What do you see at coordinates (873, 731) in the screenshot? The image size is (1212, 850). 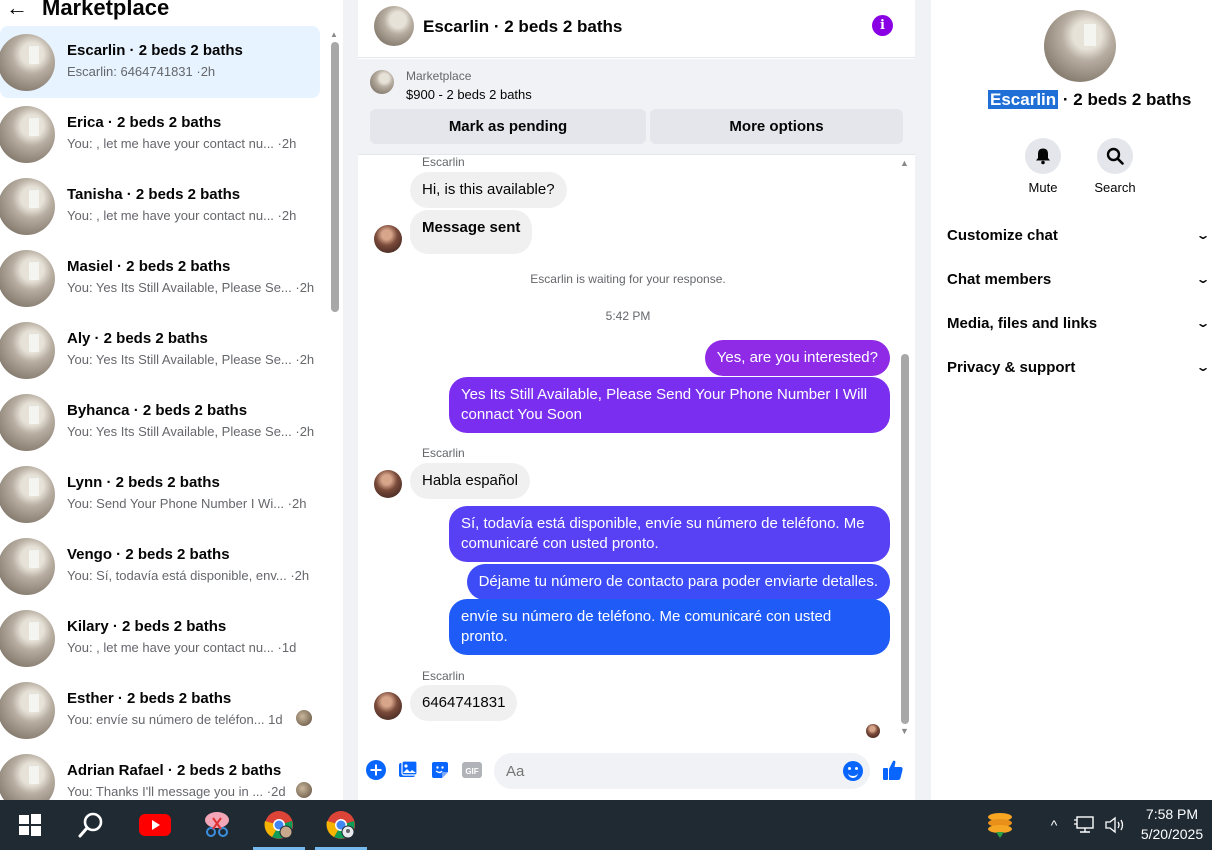 I see `read-receipt-avatar` at bounding box center [873, 731].